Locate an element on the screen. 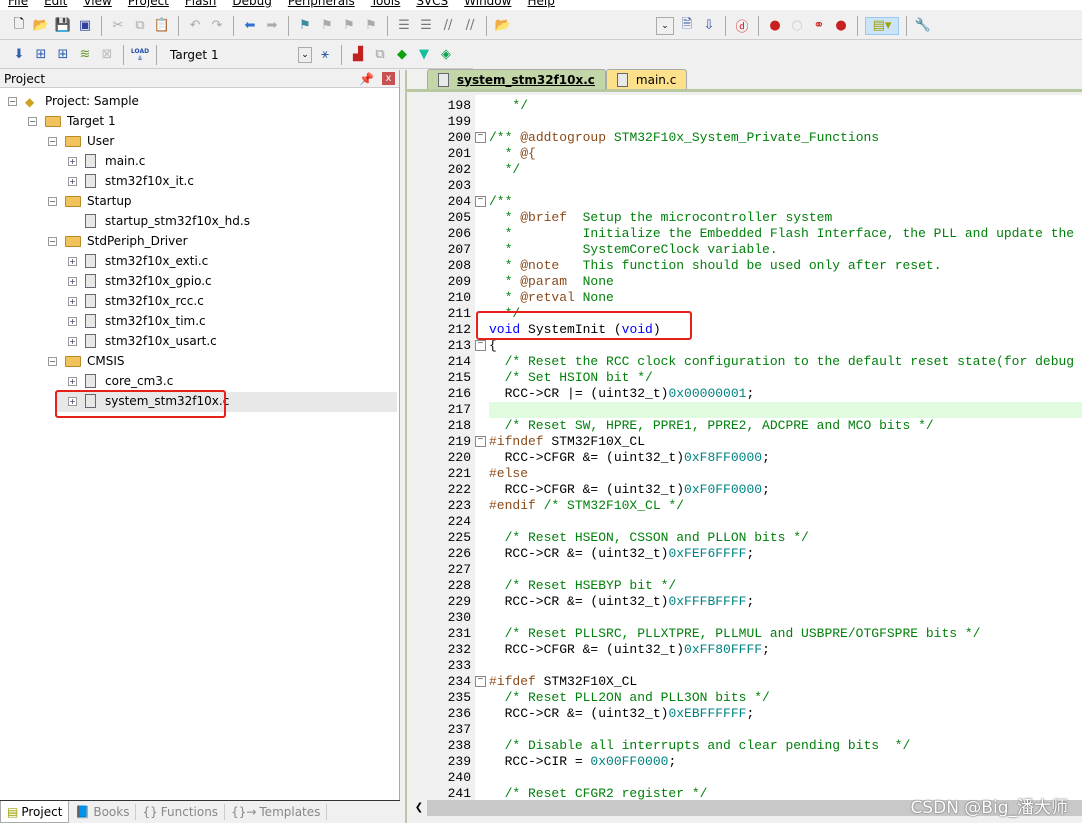 This screenshot has width=1082, height=823. tree-item: + stm32f10x_tim.c is located at coordinates (137, 321).